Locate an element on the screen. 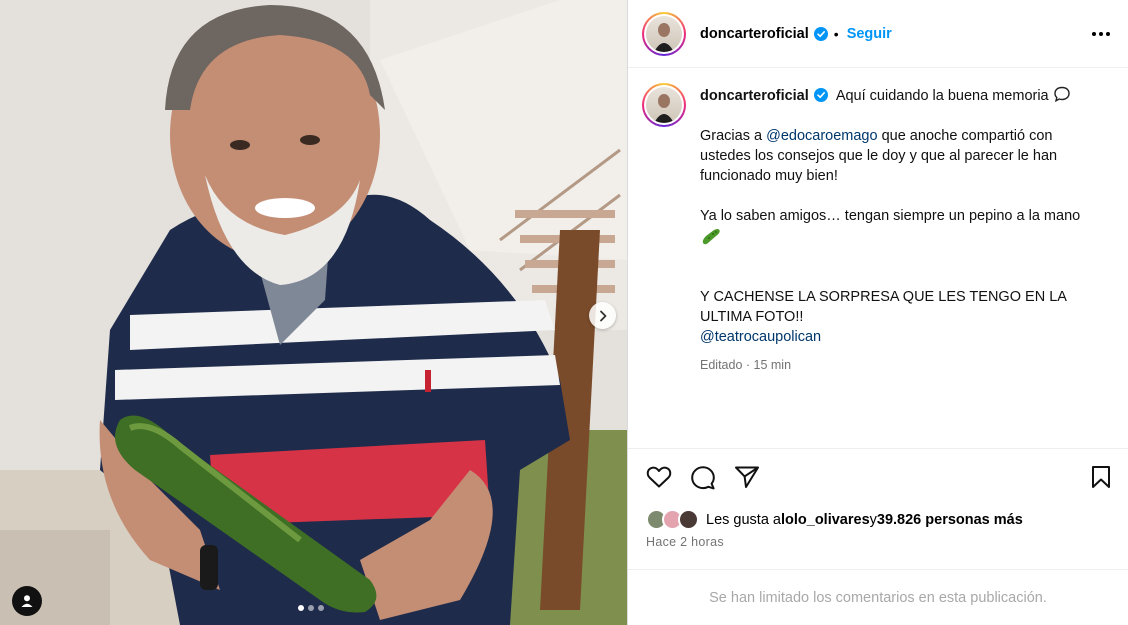  carousel-next-button is located at coordinates (602, 315).